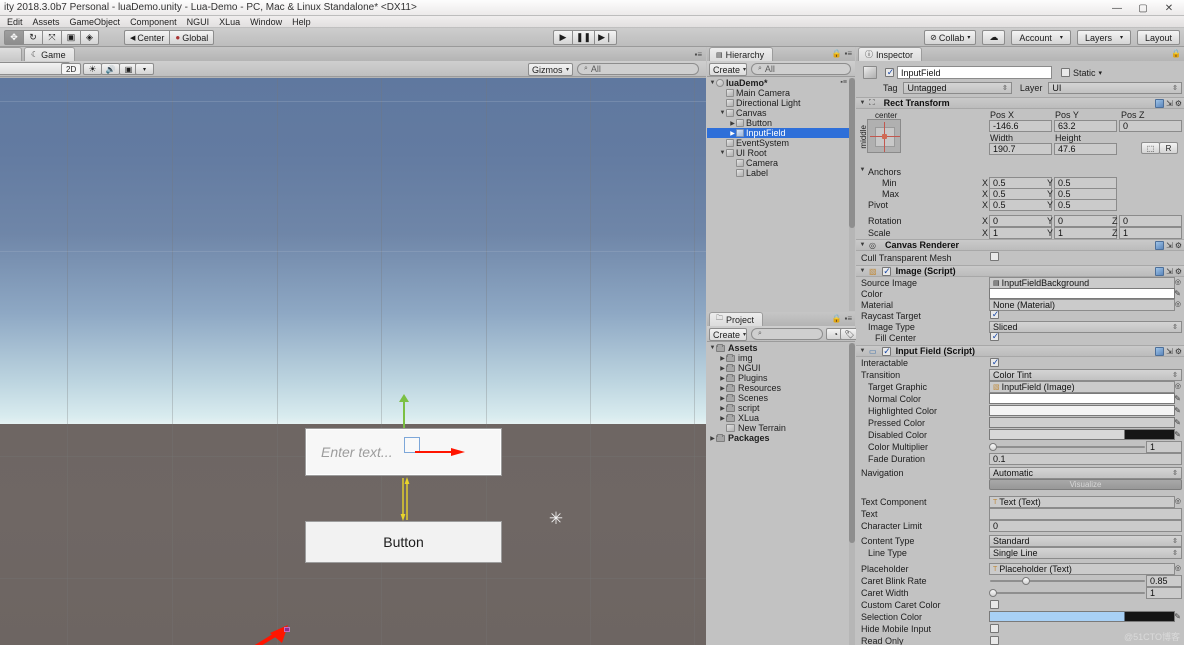  Describe the element at coordinates (49, 54) in the screenshot. I see `tab-game: ☾ Game` at that location.